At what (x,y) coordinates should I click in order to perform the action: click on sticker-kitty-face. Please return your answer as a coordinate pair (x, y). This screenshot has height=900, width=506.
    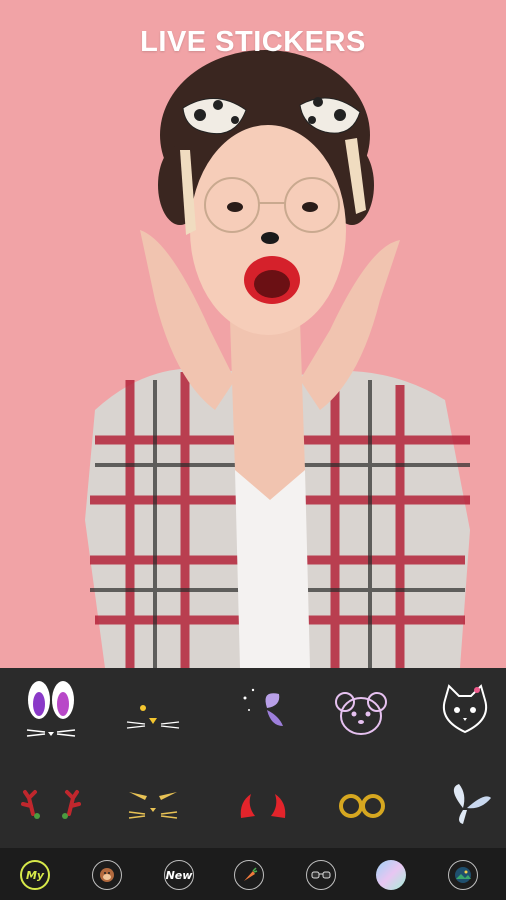
    Looking at the image, I should click on (465, 710).